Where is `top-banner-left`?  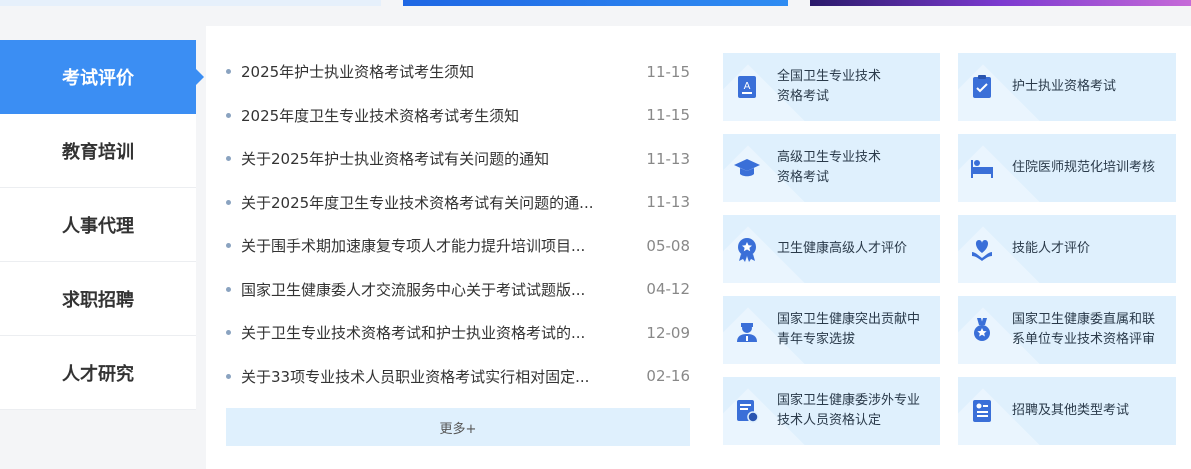
top-banner-left is located at coordinates (190, 3).